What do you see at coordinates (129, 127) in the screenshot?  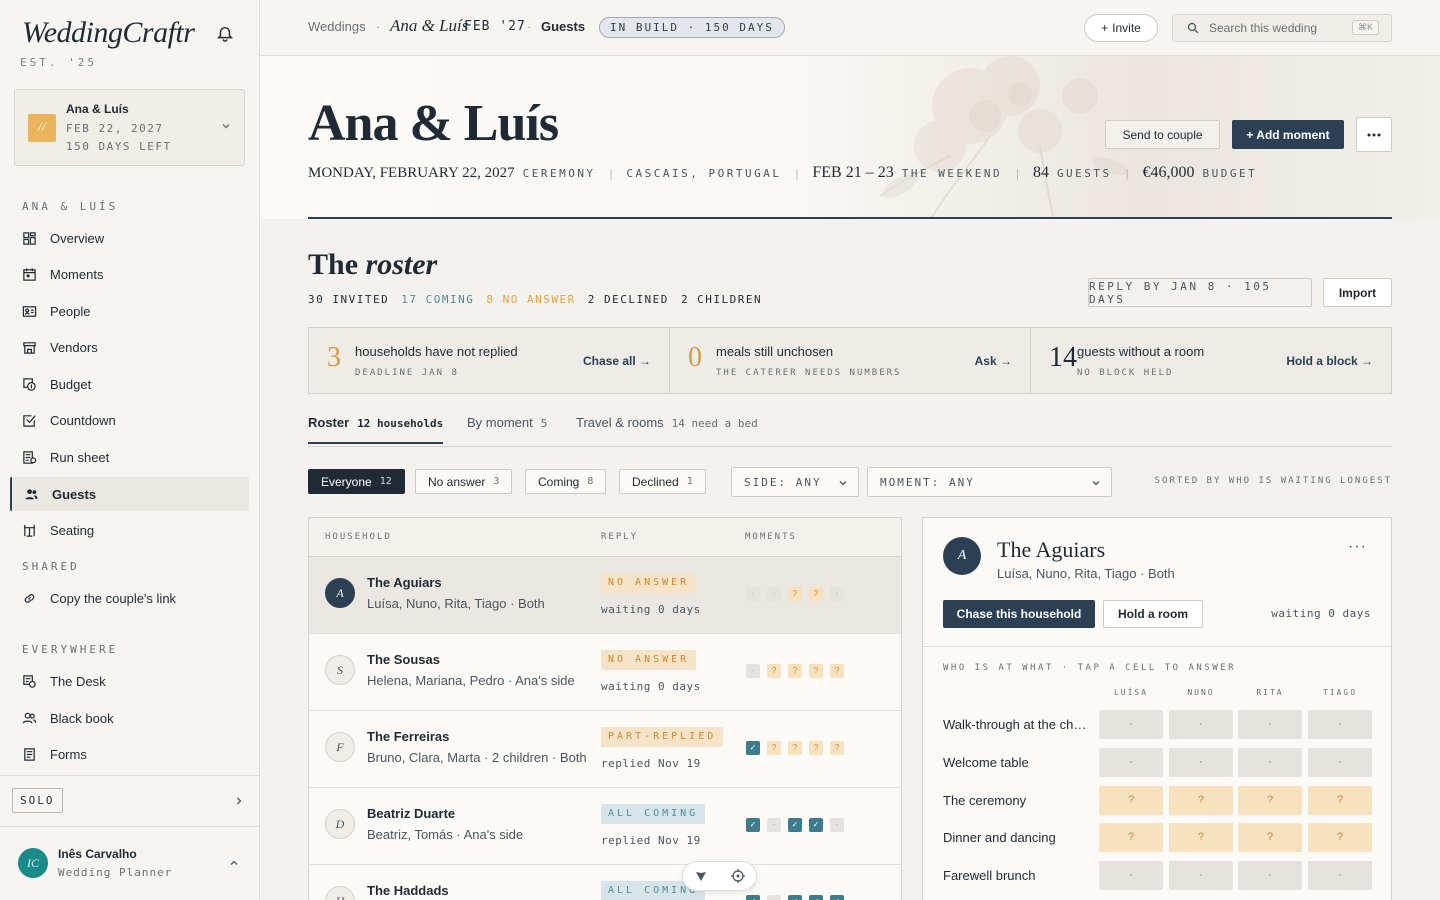 I see `wedding-selector: // Ana & Luís FEB 22, 2027 150 DAYS LEFT` at bounding box center [129, 127].